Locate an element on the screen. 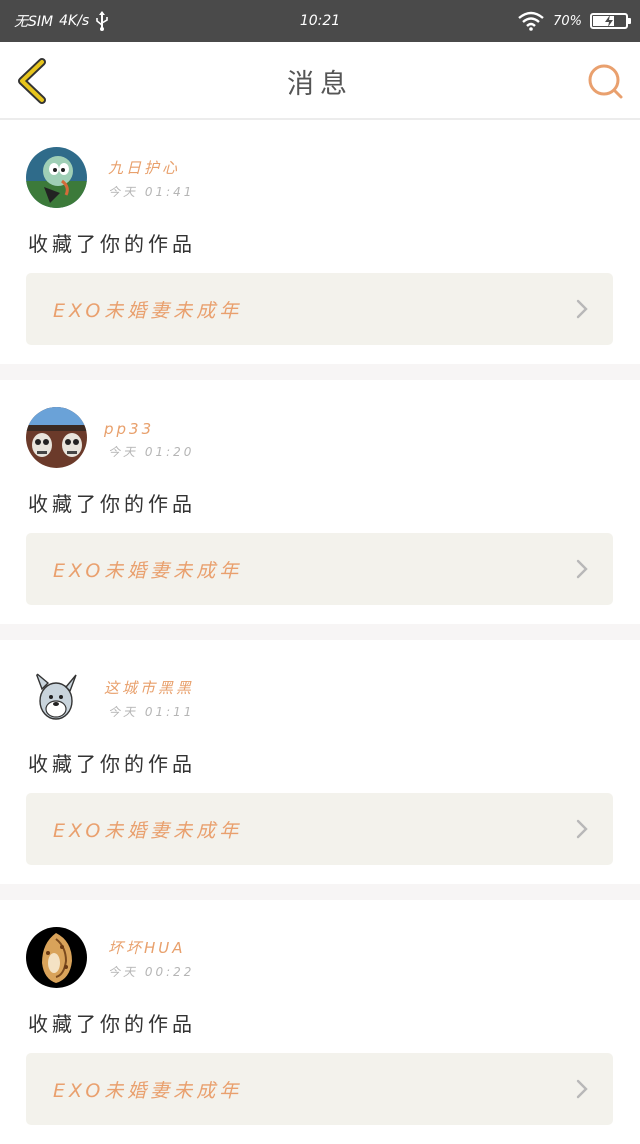  charging-bolt-icon is located at coordinates (609, 21).